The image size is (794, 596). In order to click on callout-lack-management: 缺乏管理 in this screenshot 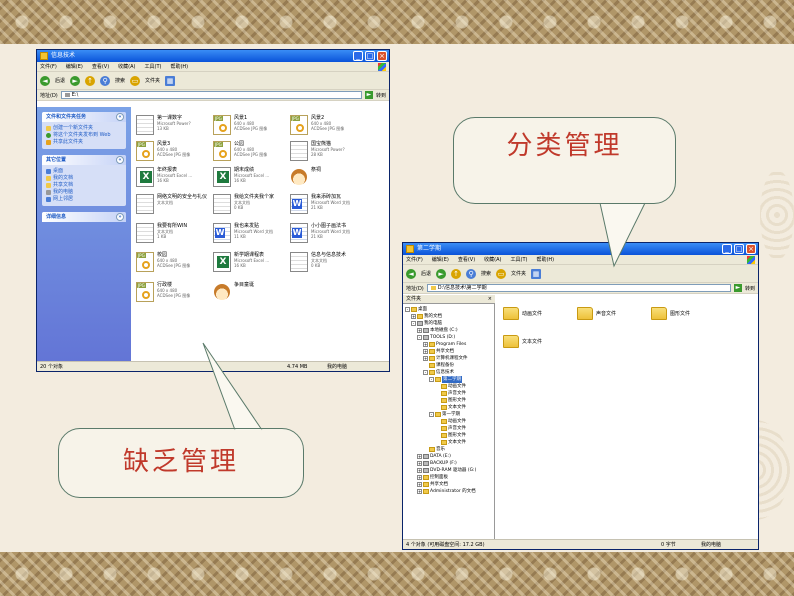, I will do `click(181, 463)`.